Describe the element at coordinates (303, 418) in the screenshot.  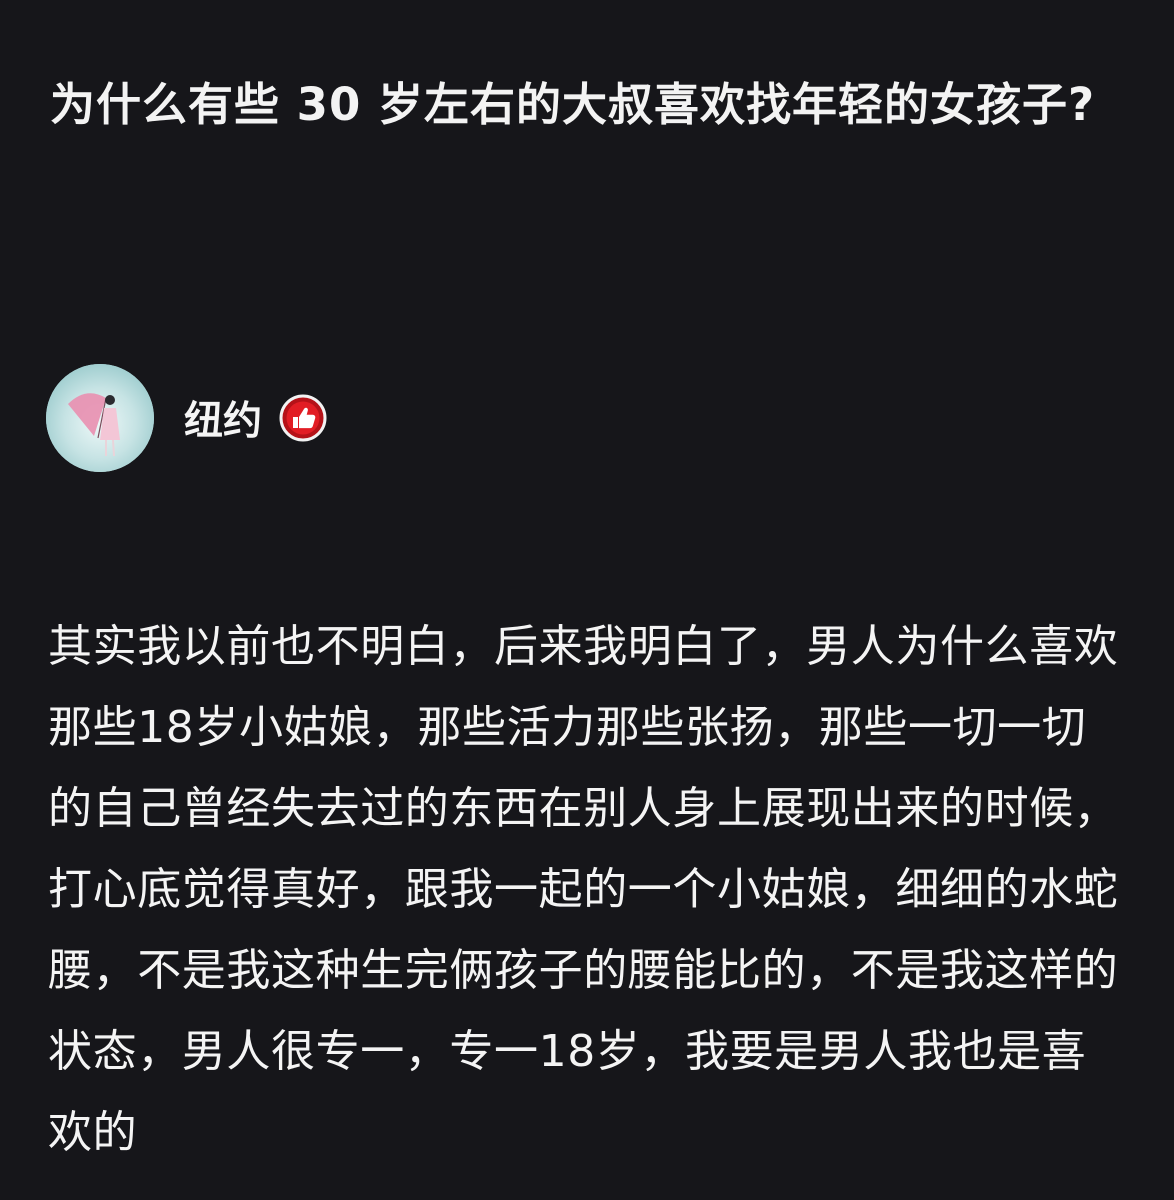
I see `thumbs-up-badge-icon` at that location.